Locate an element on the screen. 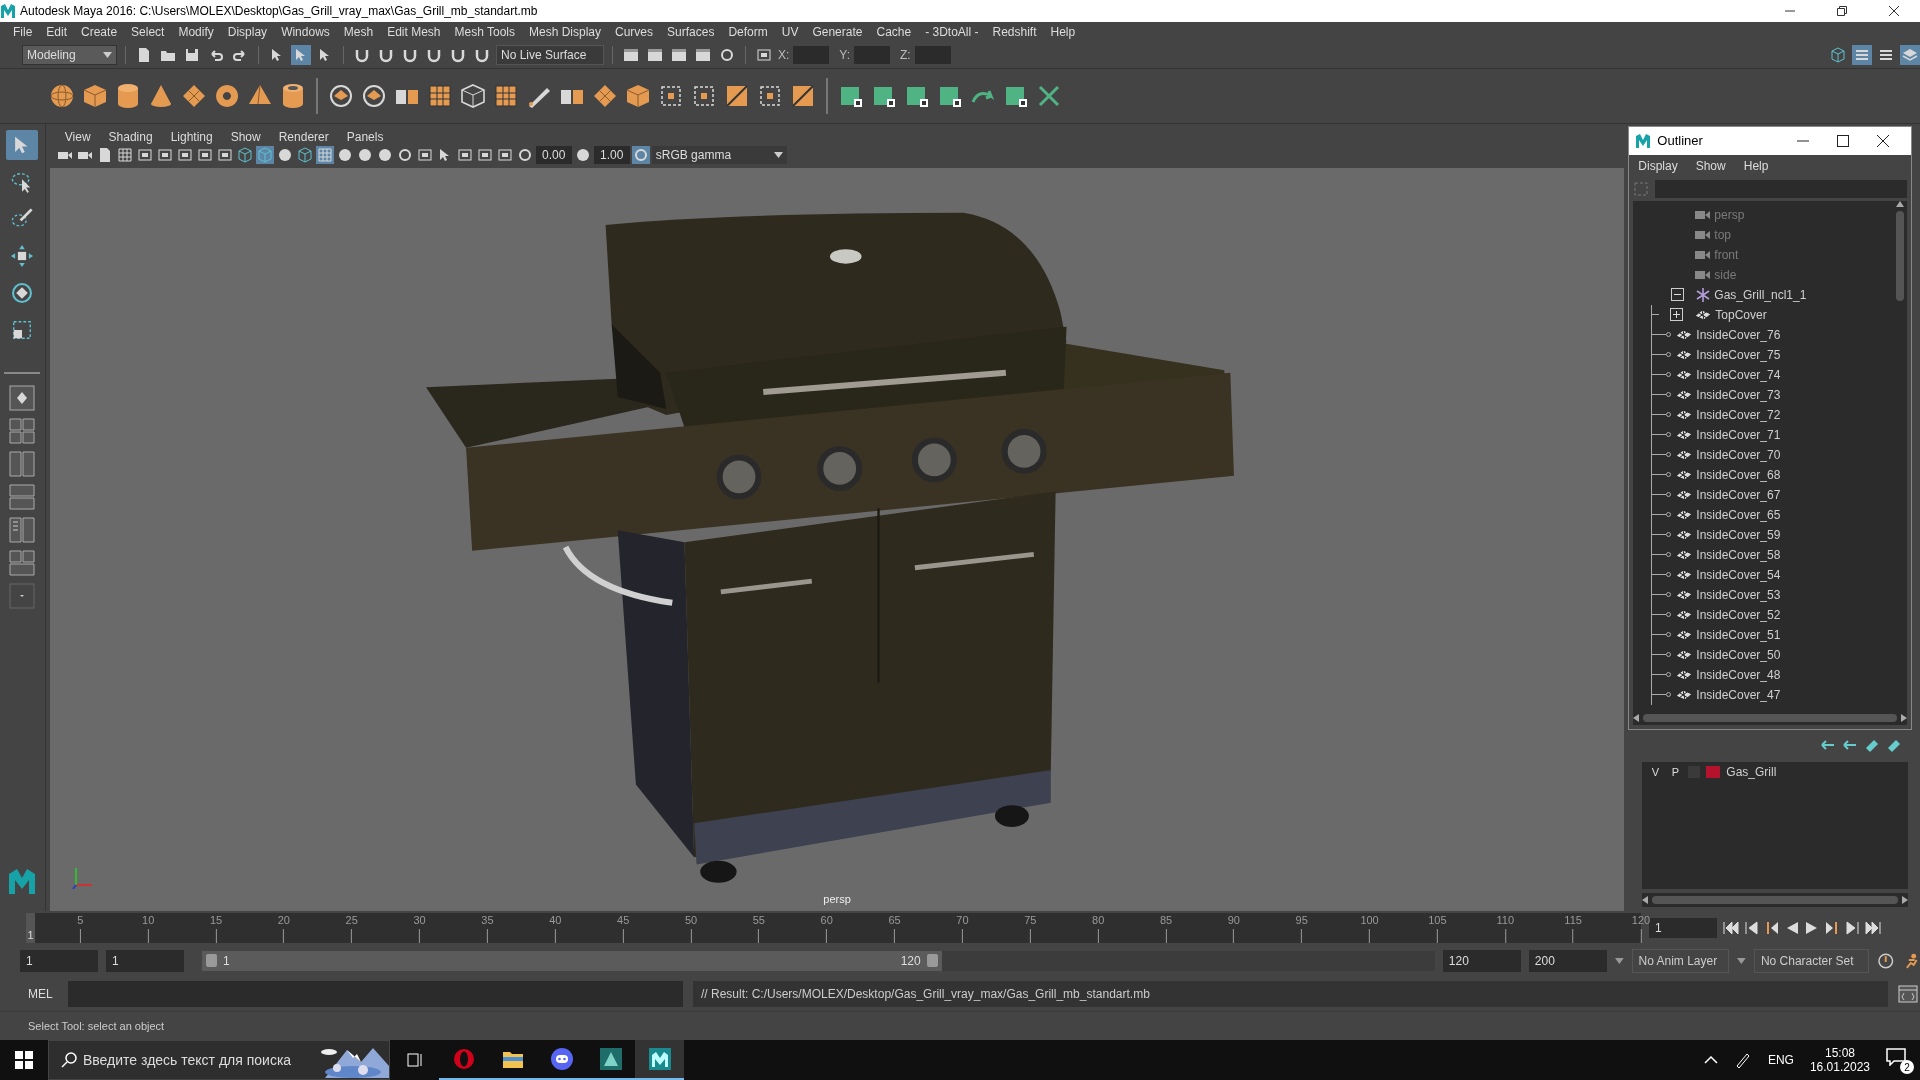 This screenshot has width=1920, height=1080. select-tool is located at coordinates (22, 144).